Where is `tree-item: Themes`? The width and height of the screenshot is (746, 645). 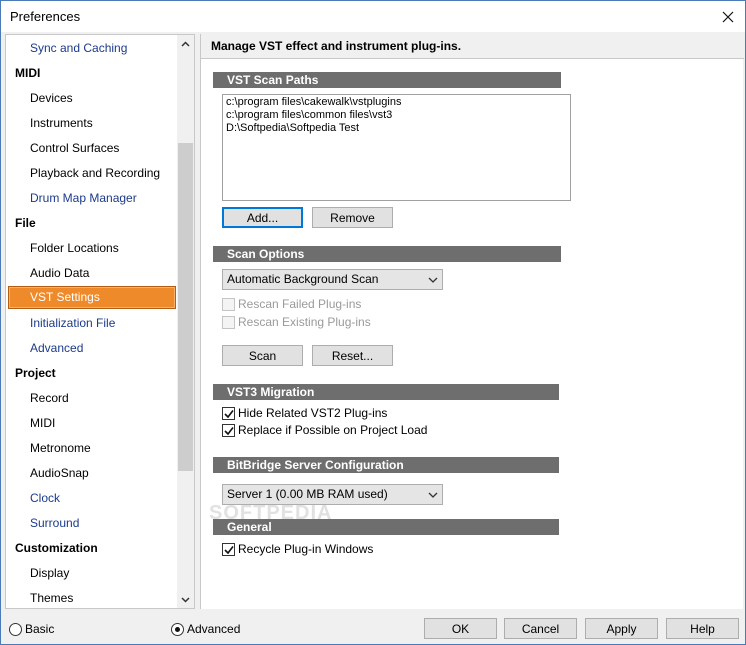
tree-item: Themes is located at coordinates (51, 597).